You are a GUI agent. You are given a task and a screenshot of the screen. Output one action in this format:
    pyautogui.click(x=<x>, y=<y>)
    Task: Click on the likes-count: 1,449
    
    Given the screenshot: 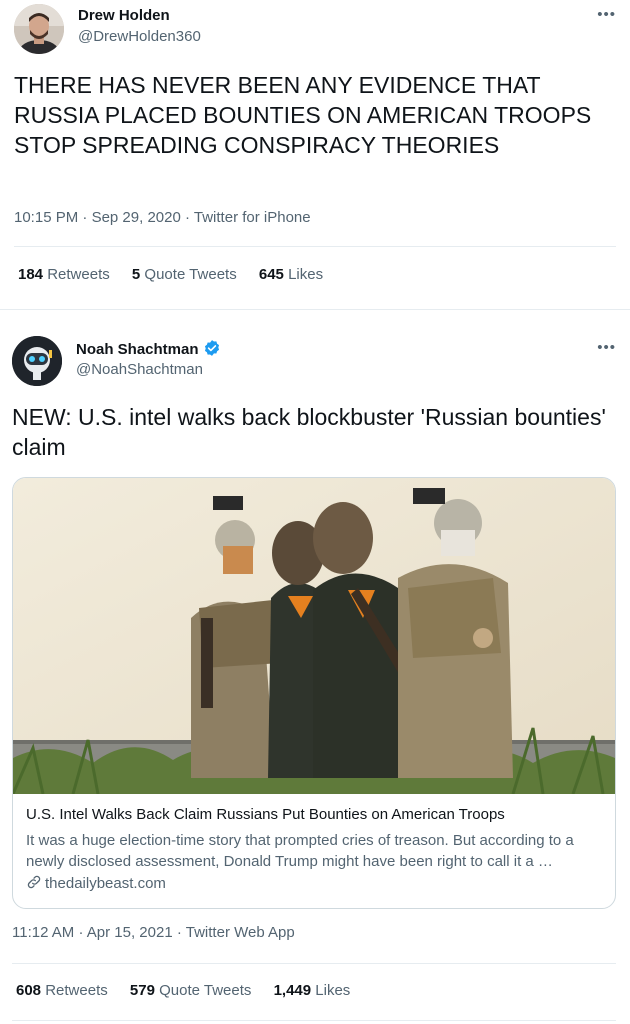 What is the action you would take?
    pyautogui.click(x=292, y=990)
    